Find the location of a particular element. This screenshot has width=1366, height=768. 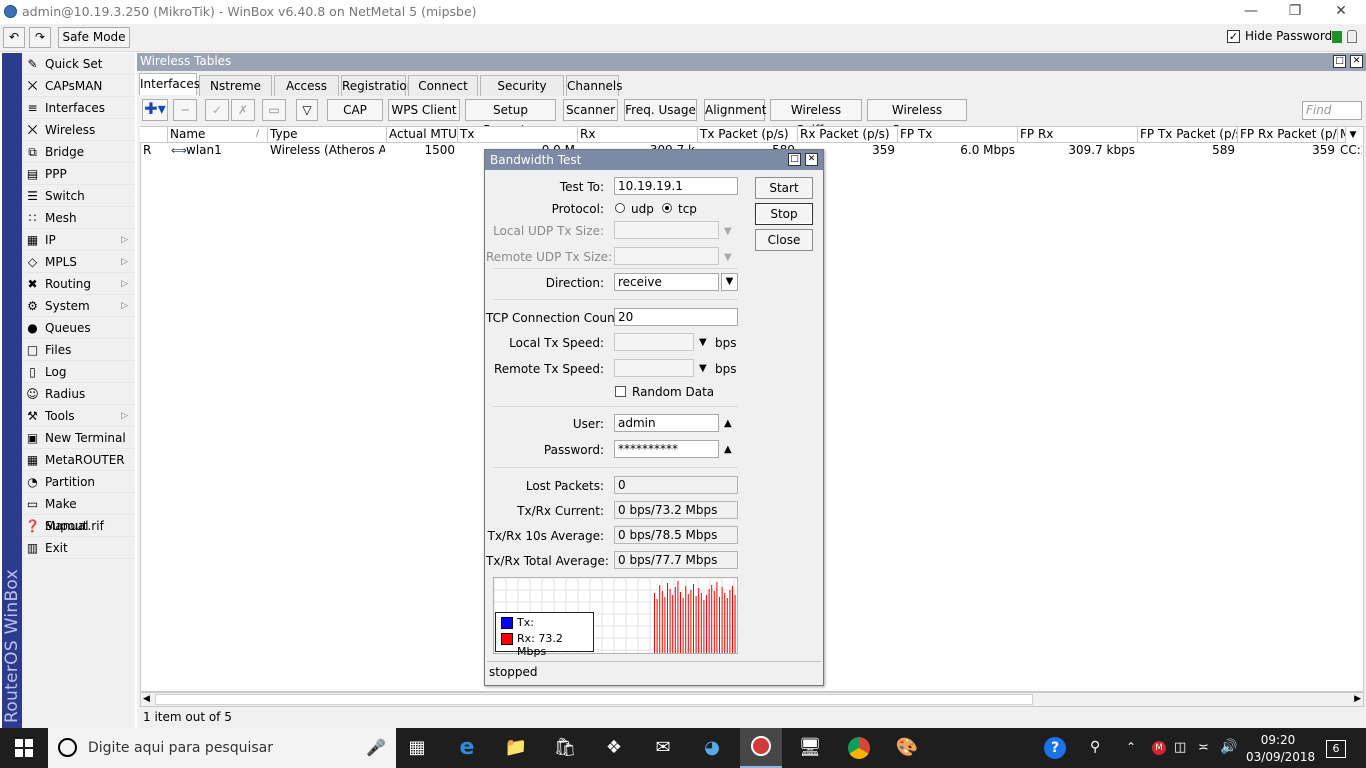

column-header: FP Rx Packet (p/s) is located at coordinates (1288, 135).